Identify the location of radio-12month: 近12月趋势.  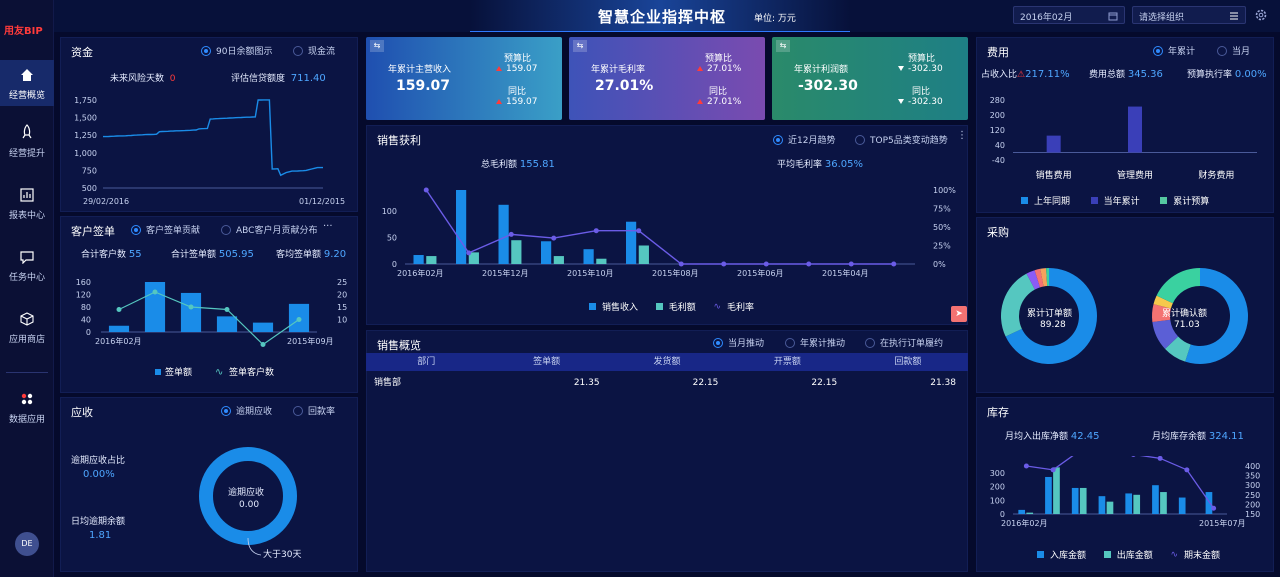
(804, 139).